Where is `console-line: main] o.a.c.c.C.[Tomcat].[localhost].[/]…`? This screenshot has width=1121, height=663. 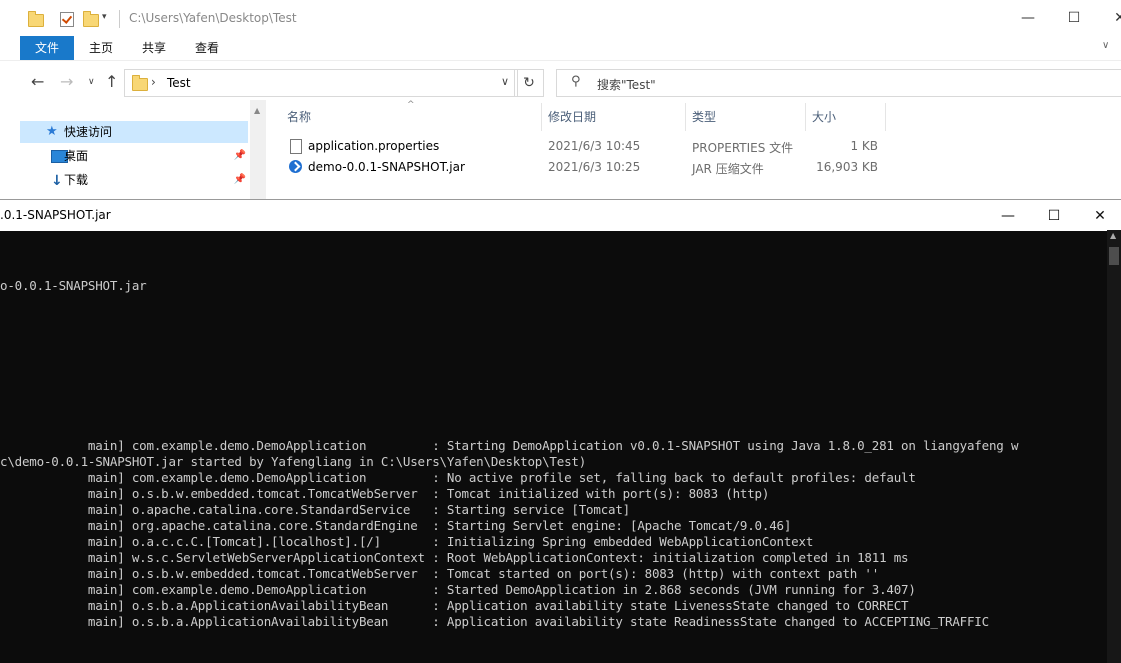
console-line: main] o.a.c.c.C.[Tomcat].[localhost].[/]… is located at coordinates (407, 541).